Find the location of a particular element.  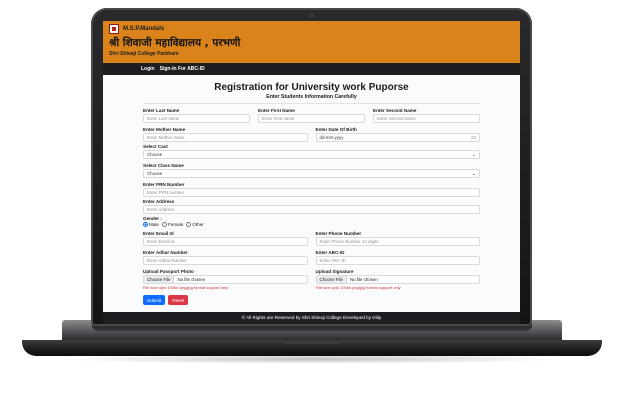

photo-choose-file-button: Choose File is located at coordinates (159, 279).